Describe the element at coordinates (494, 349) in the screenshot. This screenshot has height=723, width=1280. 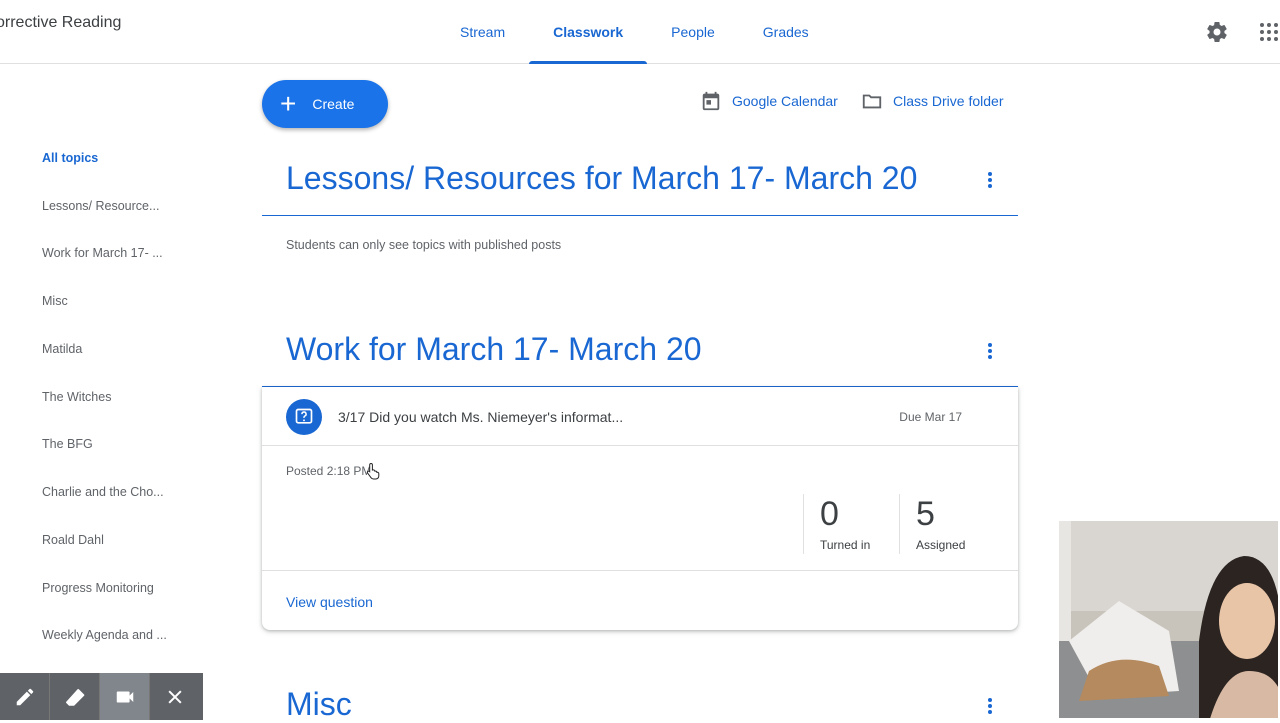
I see `topic-title-work: Work for March 17- March 20` at that location.